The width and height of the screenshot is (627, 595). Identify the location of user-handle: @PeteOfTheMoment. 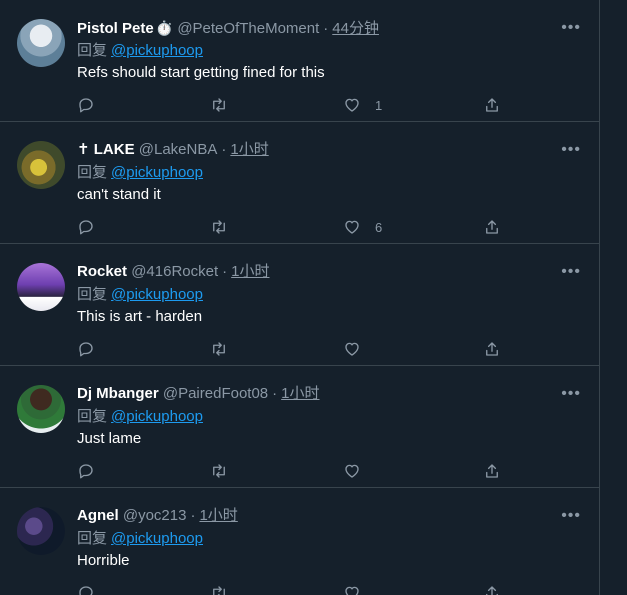
(248, 28).